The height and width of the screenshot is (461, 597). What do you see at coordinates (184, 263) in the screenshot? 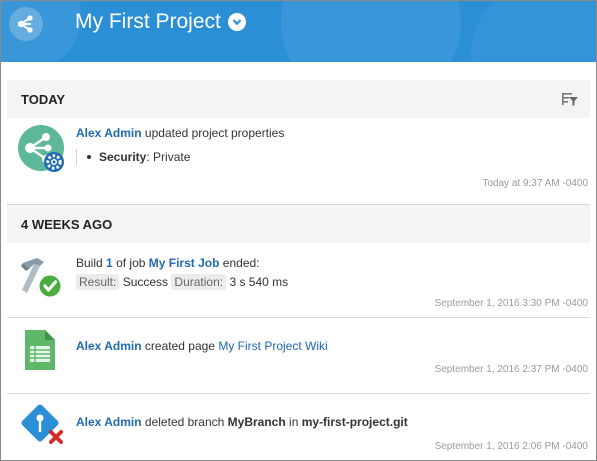
I see `job-link: My First Job` at bounding box center [184, 263].